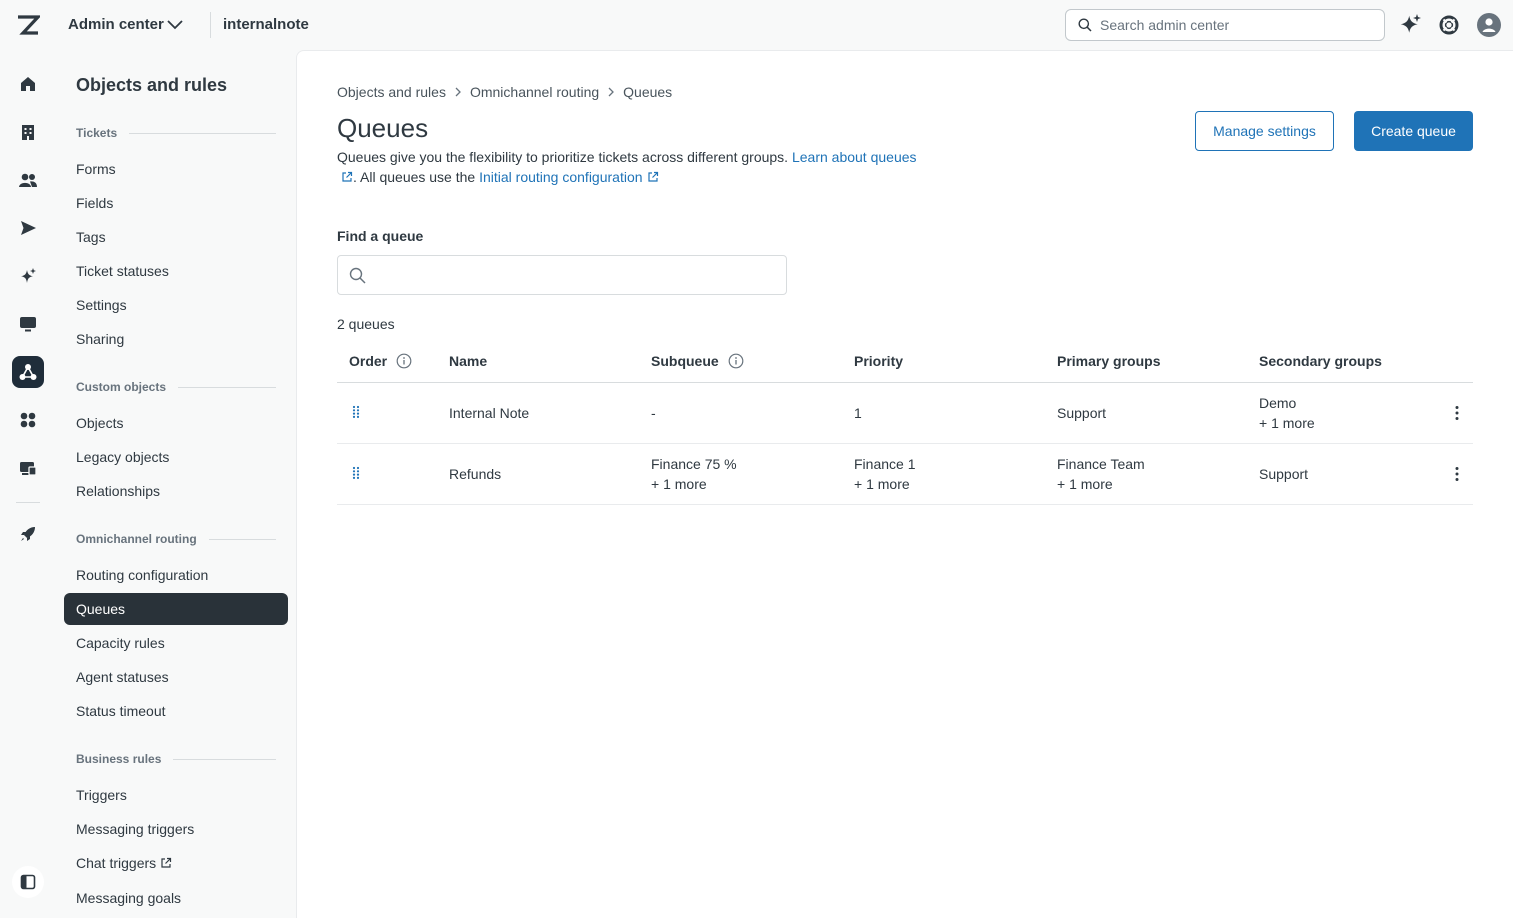  What do you see at coordinates (176, 575) in the screenshot?
I see `nav-item-routing-configuration: Routing configuration` at bounding box center [176, 575].